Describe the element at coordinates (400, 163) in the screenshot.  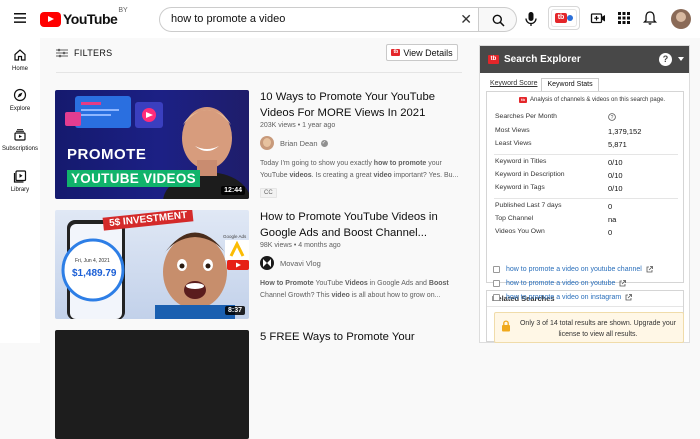
I see `desc-highlight: how to promote` at that location.